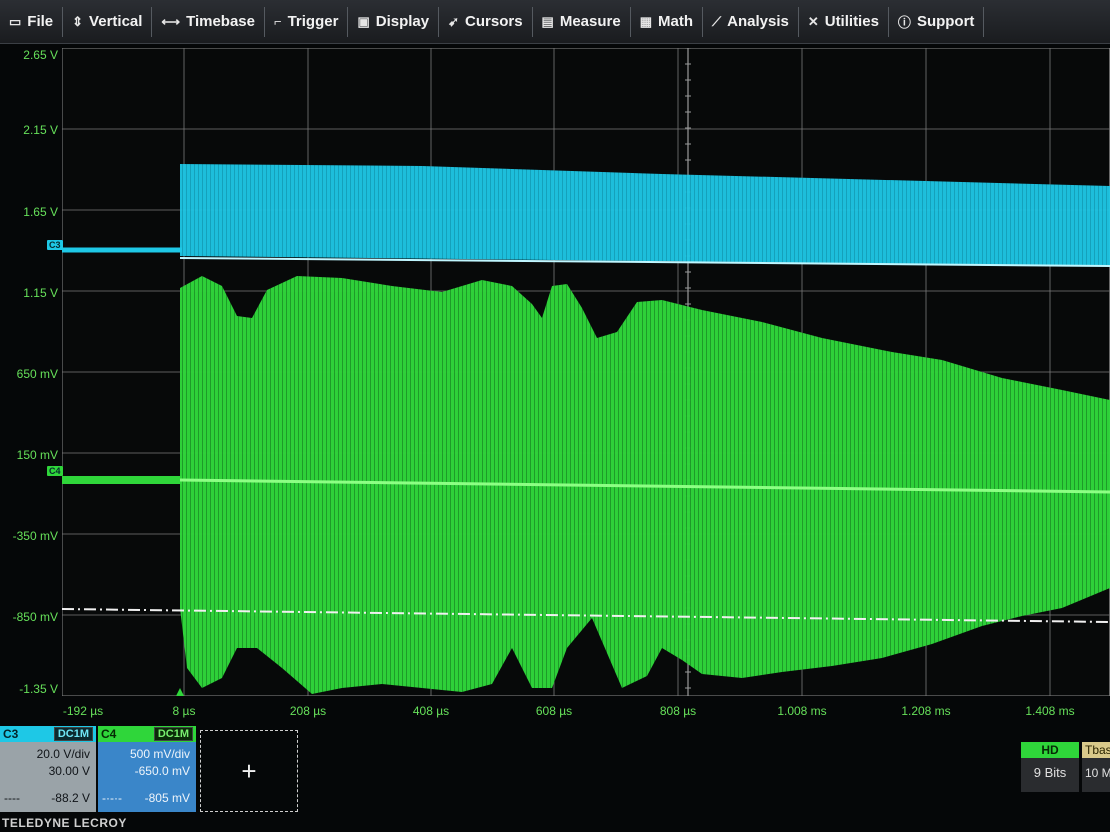  Describe the element at coordinates (171, 21) in the screenshot. I see `timebase-icon: ⟷` at that location.